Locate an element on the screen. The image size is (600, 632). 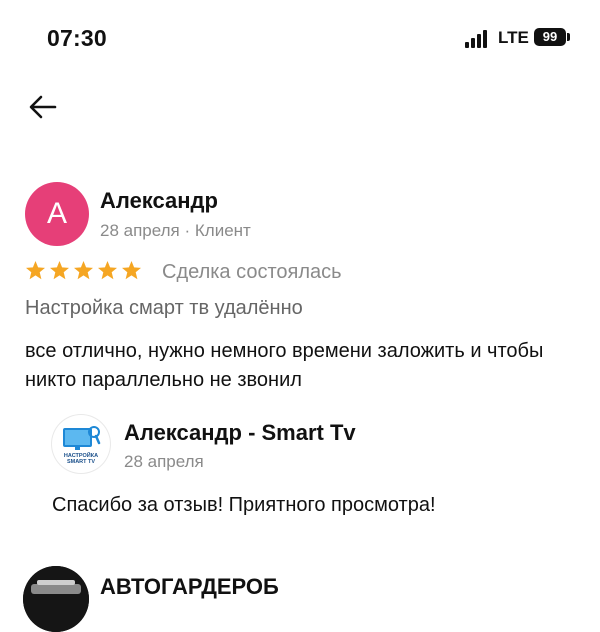
reviewer-avatar: А is located at coordinates (57, 214).